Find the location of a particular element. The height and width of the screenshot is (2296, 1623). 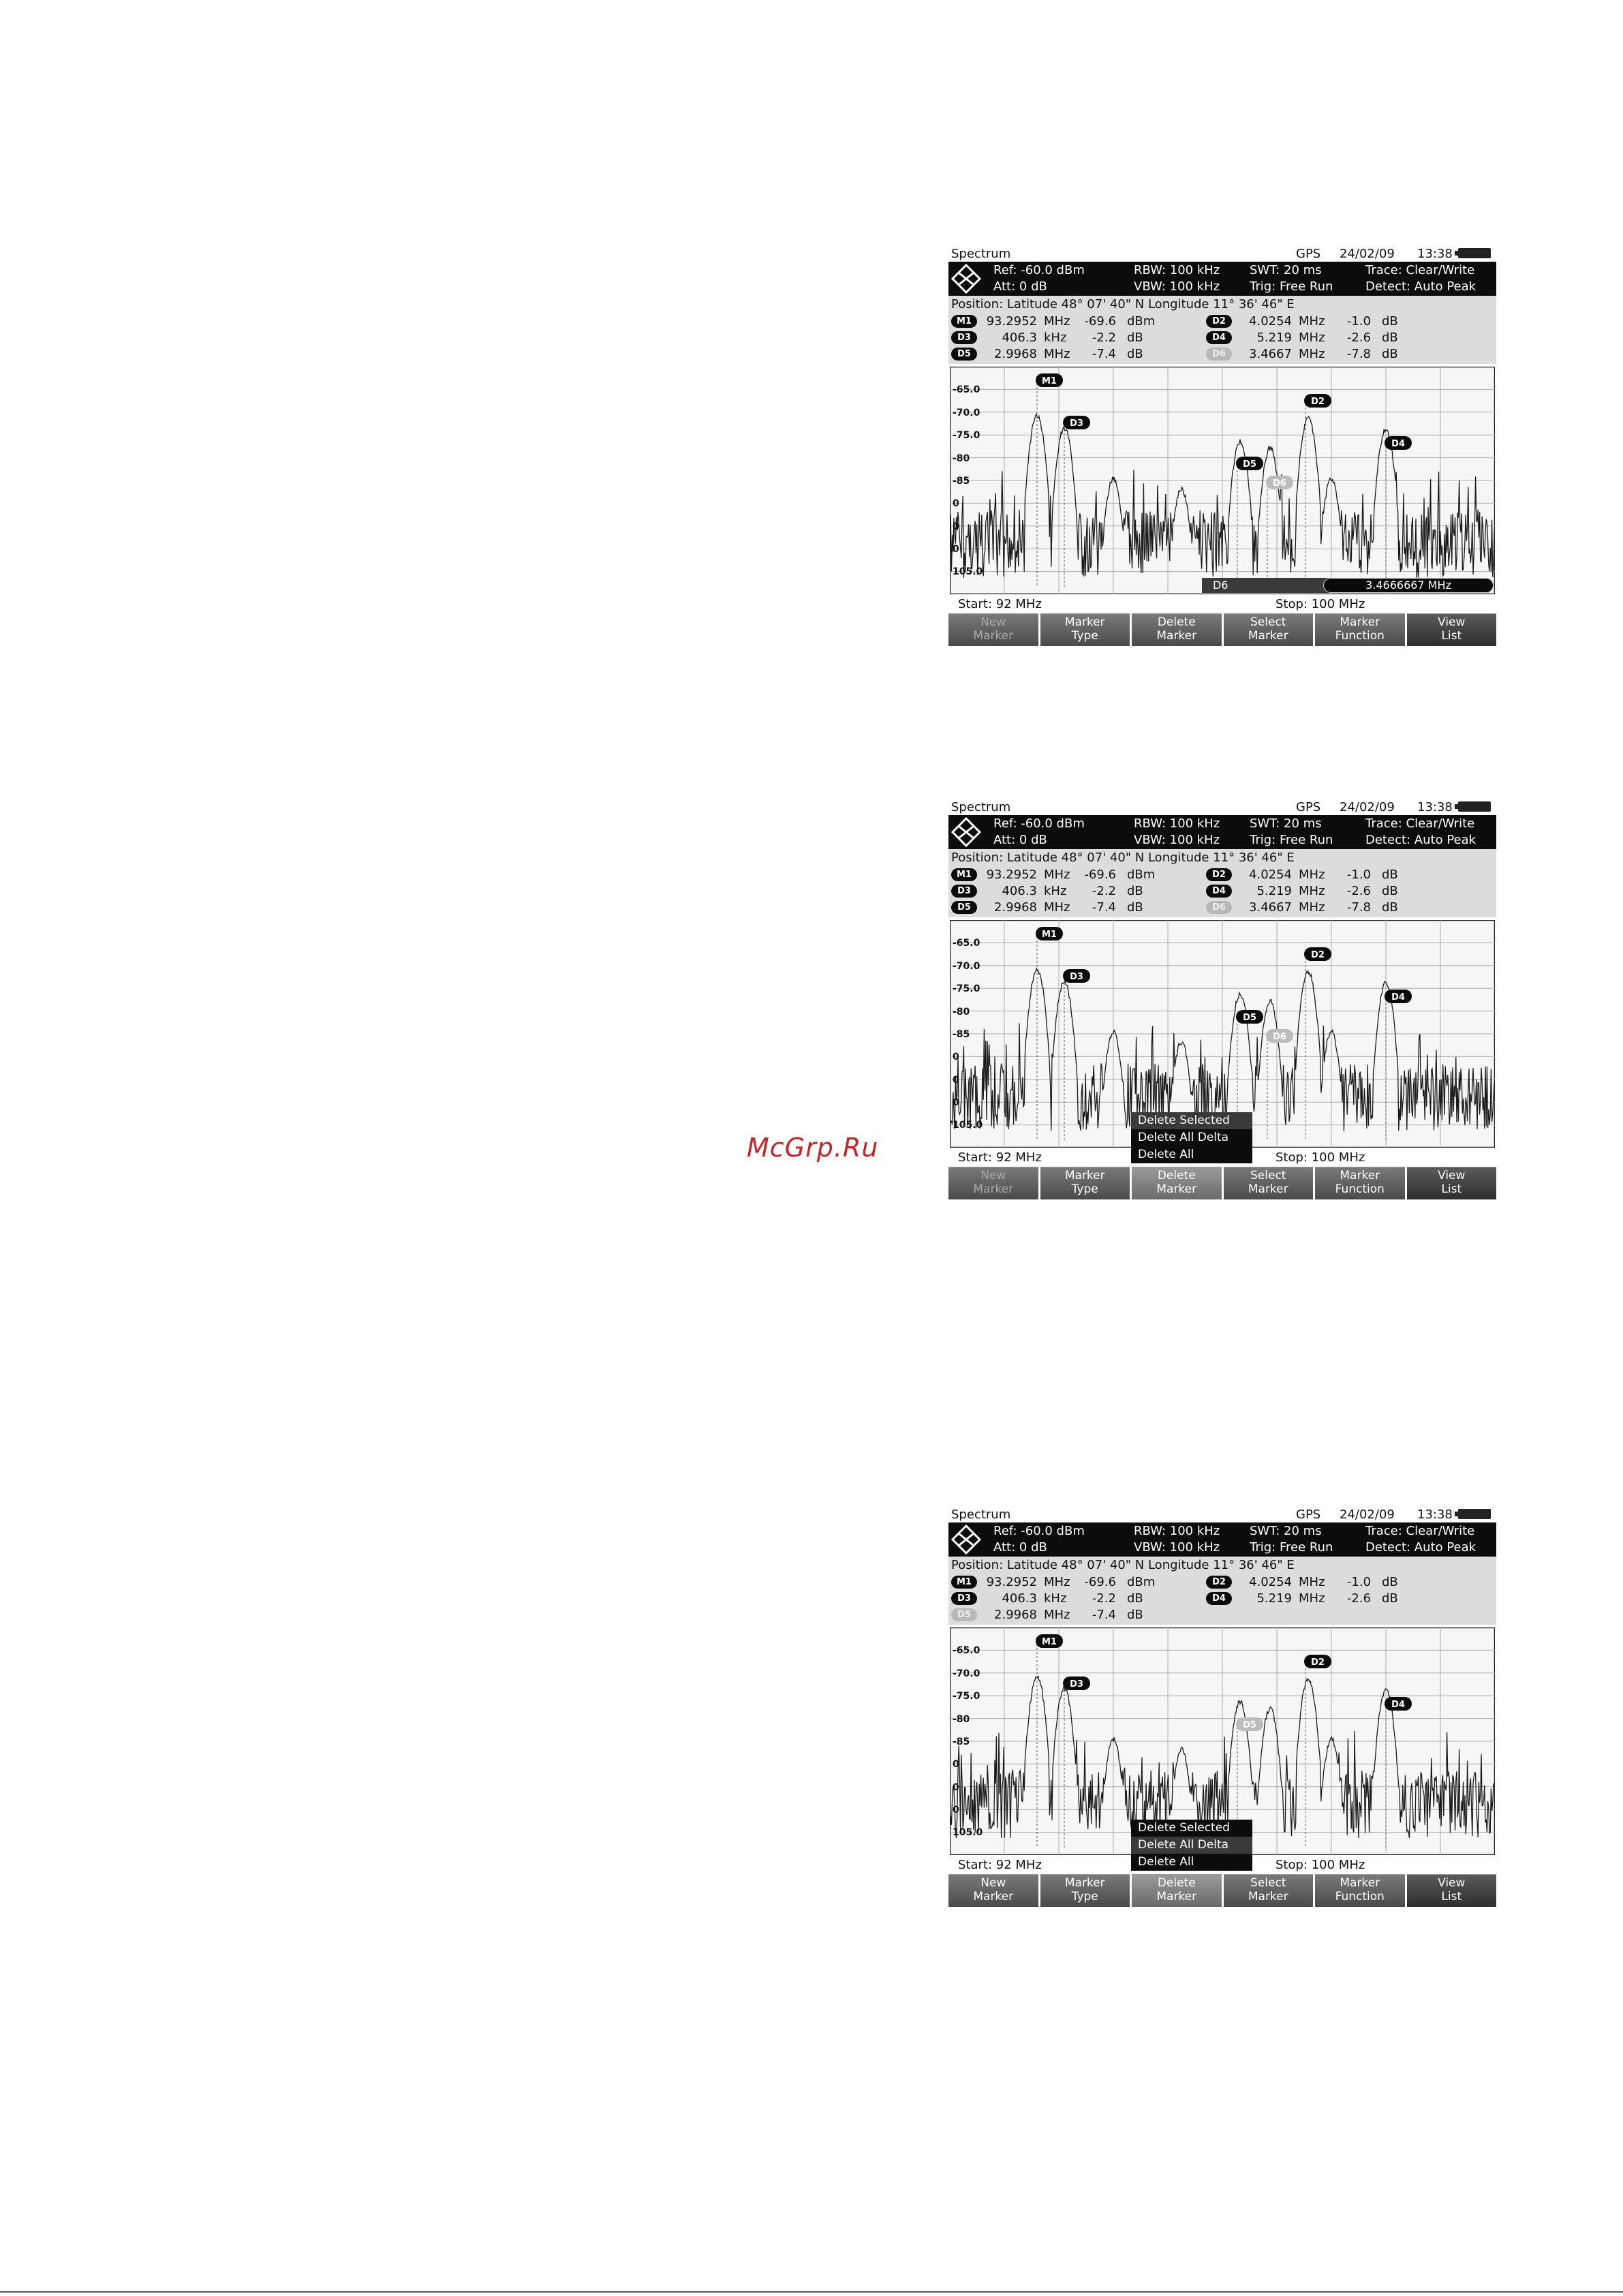

marker-badge: D5 is located at coordinates (964, 1614).